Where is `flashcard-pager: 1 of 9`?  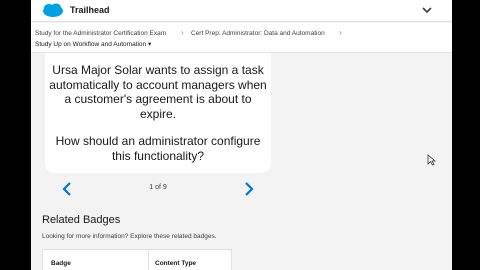
flashcard-pager: 1 of 9 is located at coordinates (158, 189).